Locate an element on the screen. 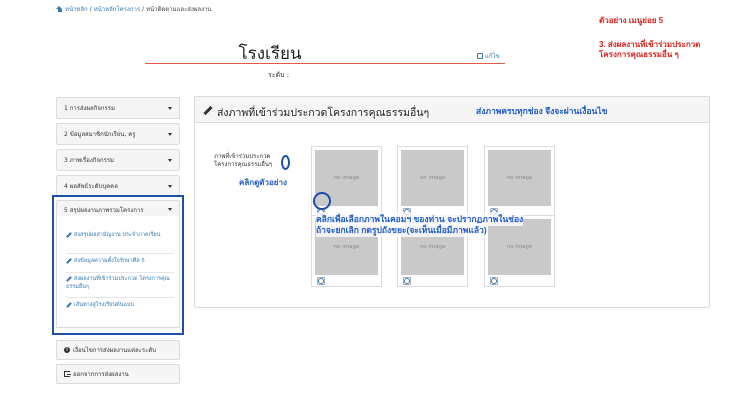  annotation-example-title: ตัวอย่าง เมนูย่อย 5 is located at coordinates (631, 20).